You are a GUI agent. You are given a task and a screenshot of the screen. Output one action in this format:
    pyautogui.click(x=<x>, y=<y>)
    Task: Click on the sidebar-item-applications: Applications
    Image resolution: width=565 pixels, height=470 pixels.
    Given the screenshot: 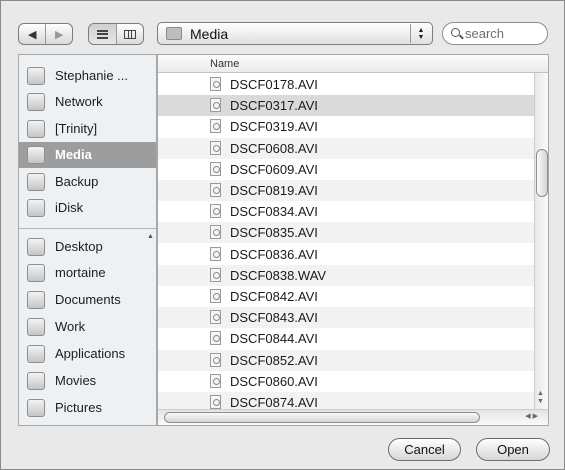 What is the action you would take?
    pyautogui.click(x=87, y=354)
    